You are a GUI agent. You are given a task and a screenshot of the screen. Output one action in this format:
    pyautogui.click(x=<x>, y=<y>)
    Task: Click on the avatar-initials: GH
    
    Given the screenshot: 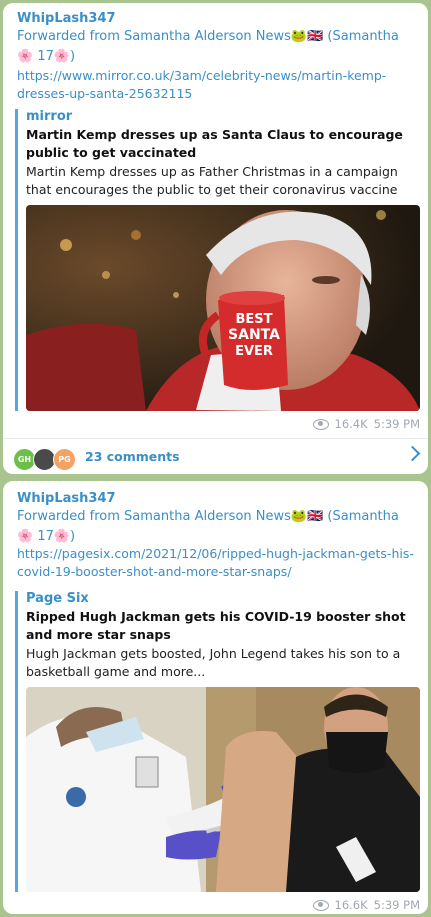 What is the action you would take?
    pyautogui.click(x=24, y=459)
    